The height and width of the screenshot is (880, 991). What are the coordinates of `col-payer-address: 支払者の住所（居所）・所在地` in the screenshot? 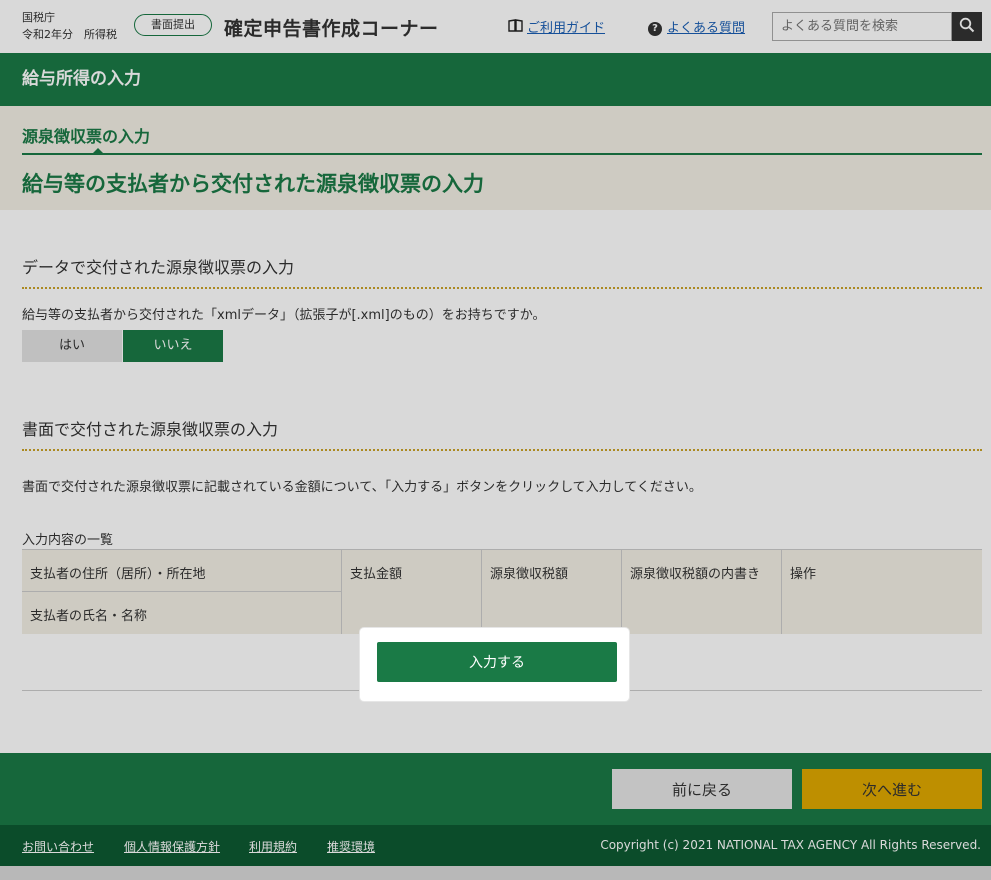 It's located at (182, 571).